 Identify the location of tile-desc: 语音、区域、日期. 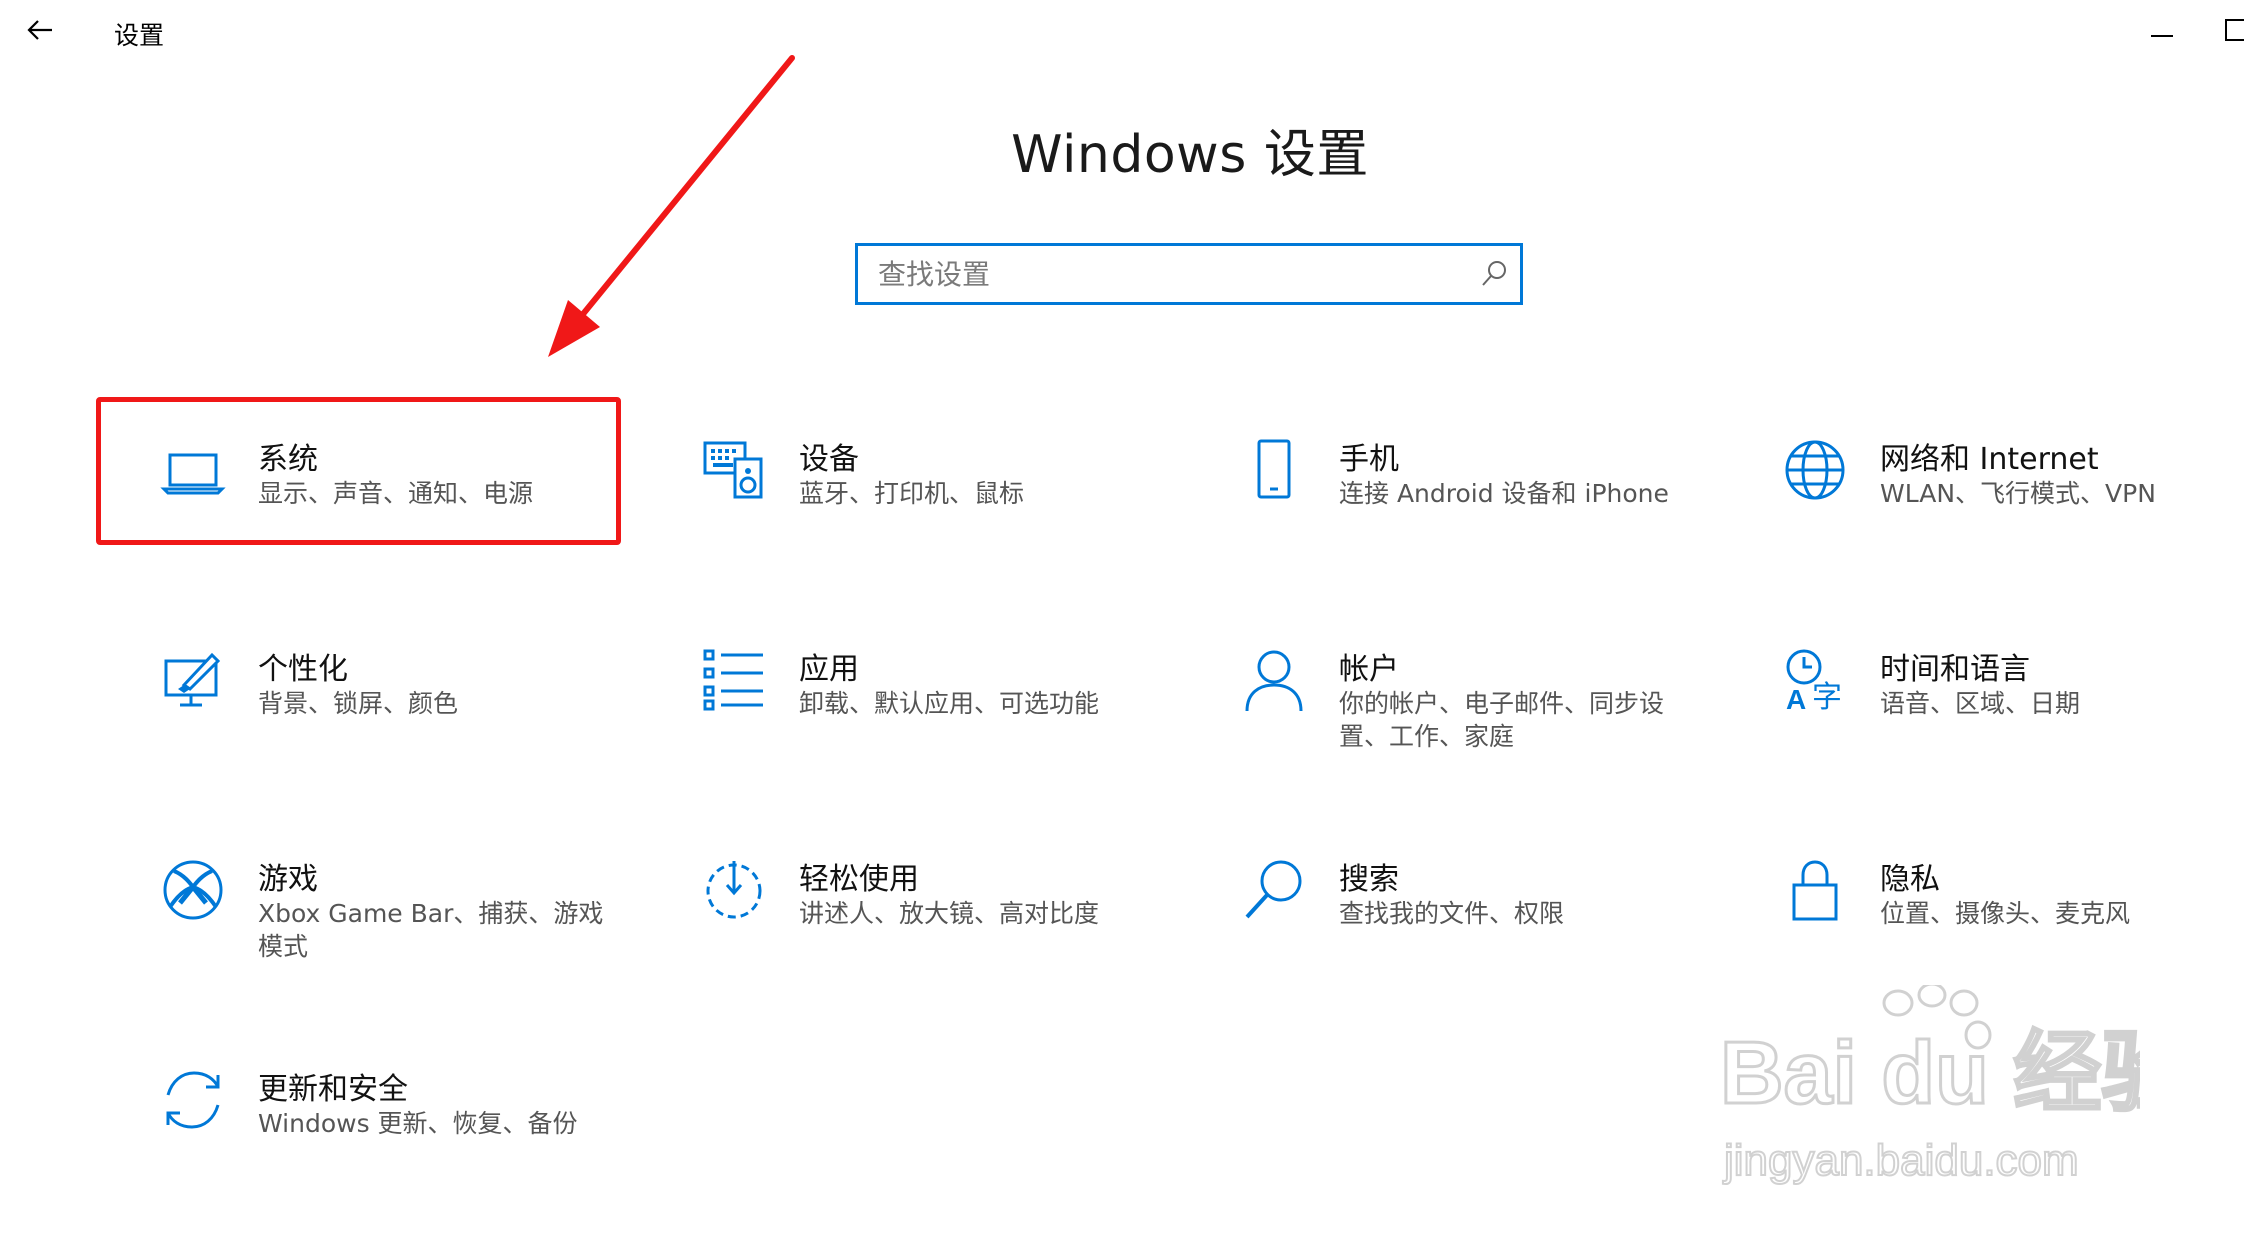
(1980, 703).